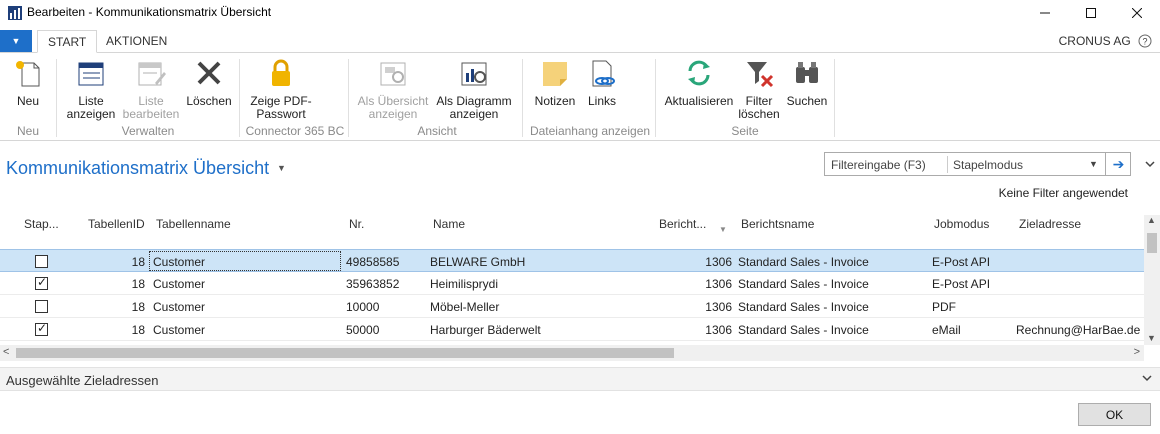  I want to click on company-label: CRONUS AG, so click(1094, 41).